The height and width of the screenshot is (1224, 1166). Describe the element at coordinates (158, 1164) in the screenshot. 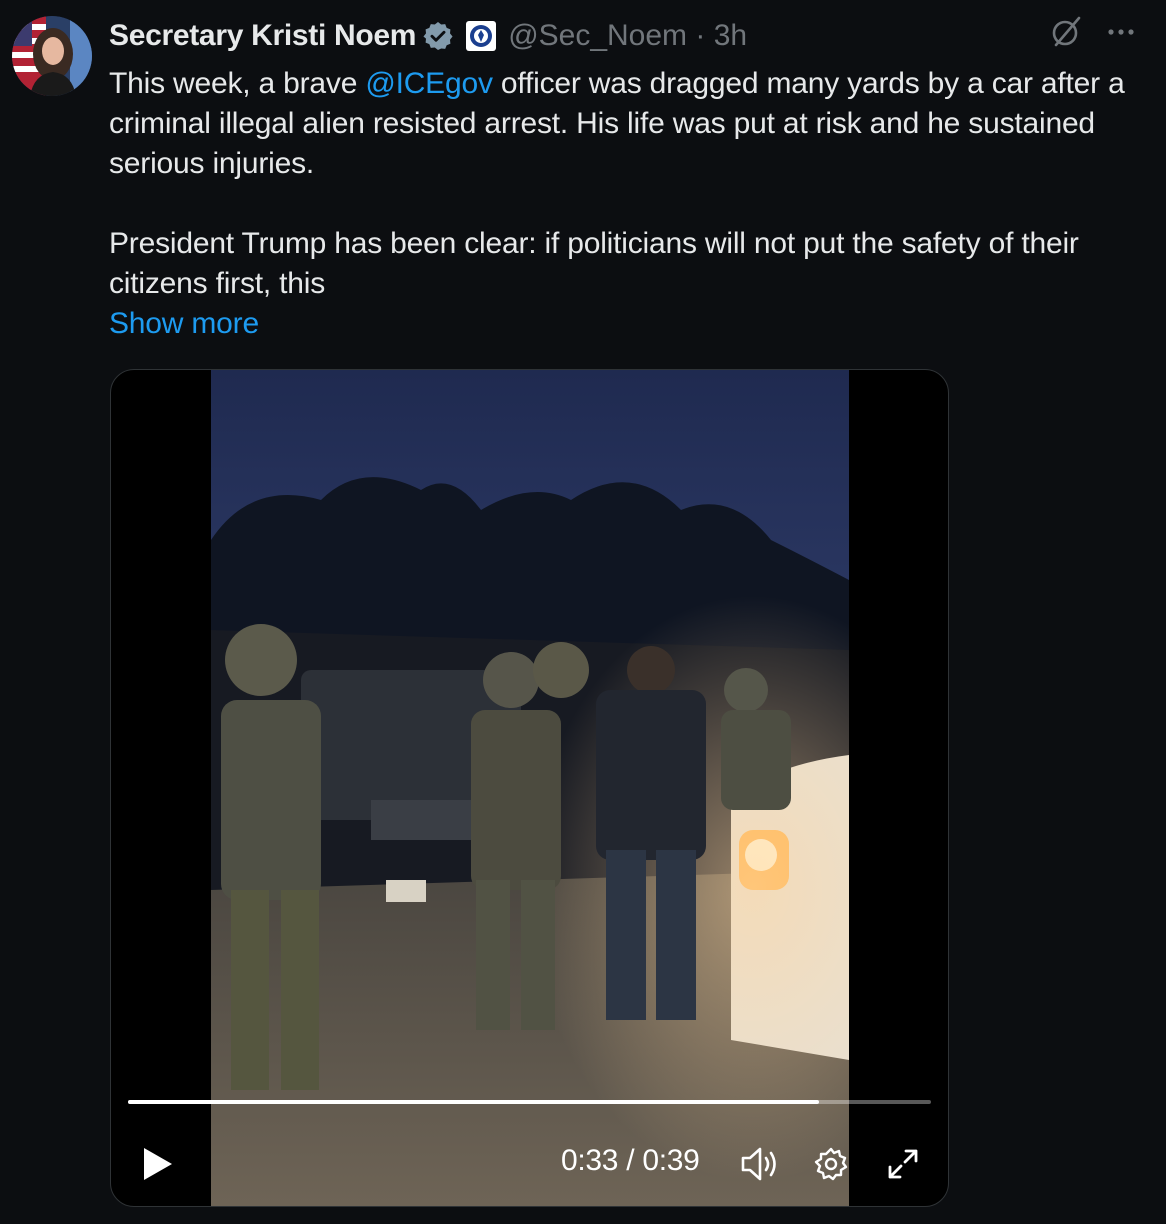

I see `play-icon` at that location.